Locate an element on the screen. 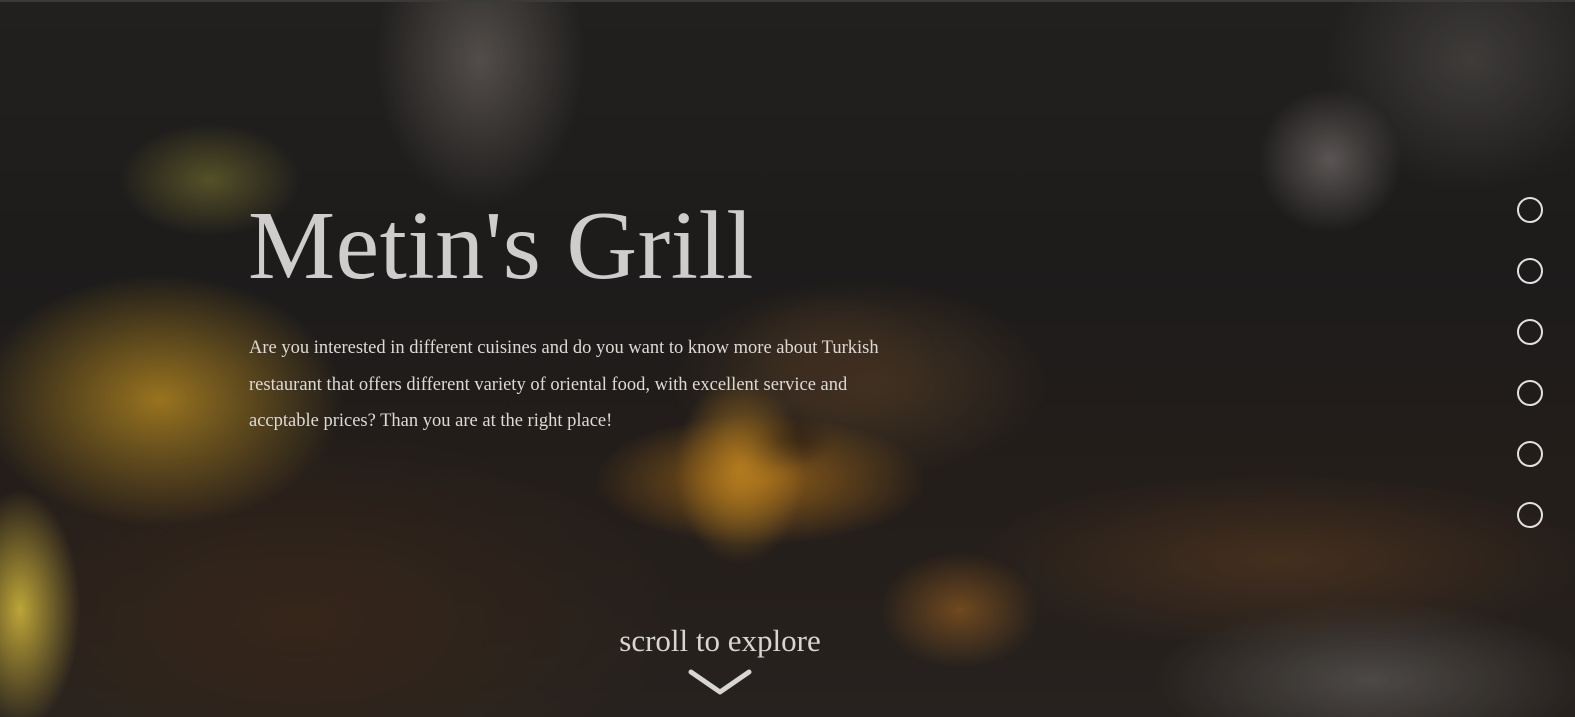 This screenshot has width=1575, height=717. chevron-down-icon is located at coordinates (720, 683).